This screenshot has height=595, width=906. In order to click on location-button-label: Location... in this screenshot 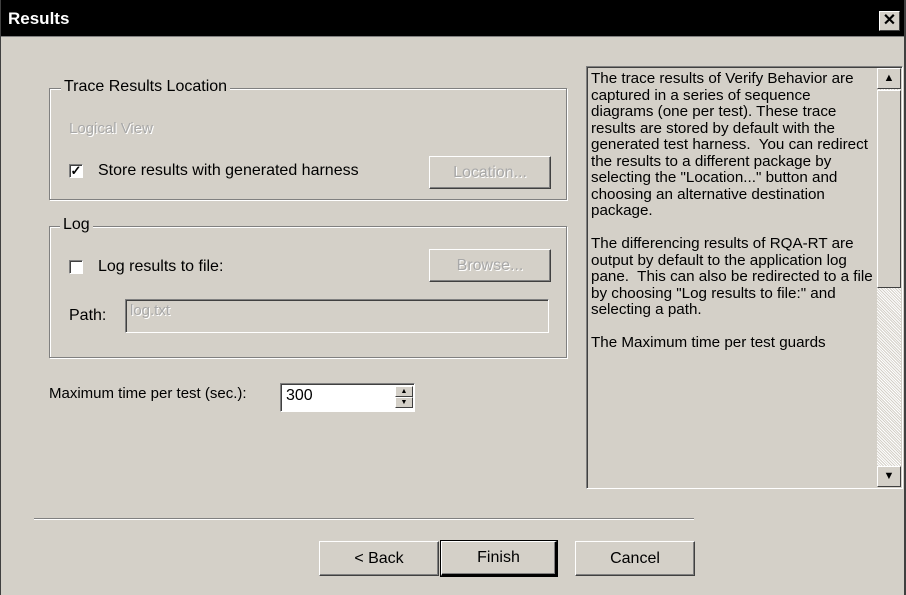, I will do `click(490, 172)`.